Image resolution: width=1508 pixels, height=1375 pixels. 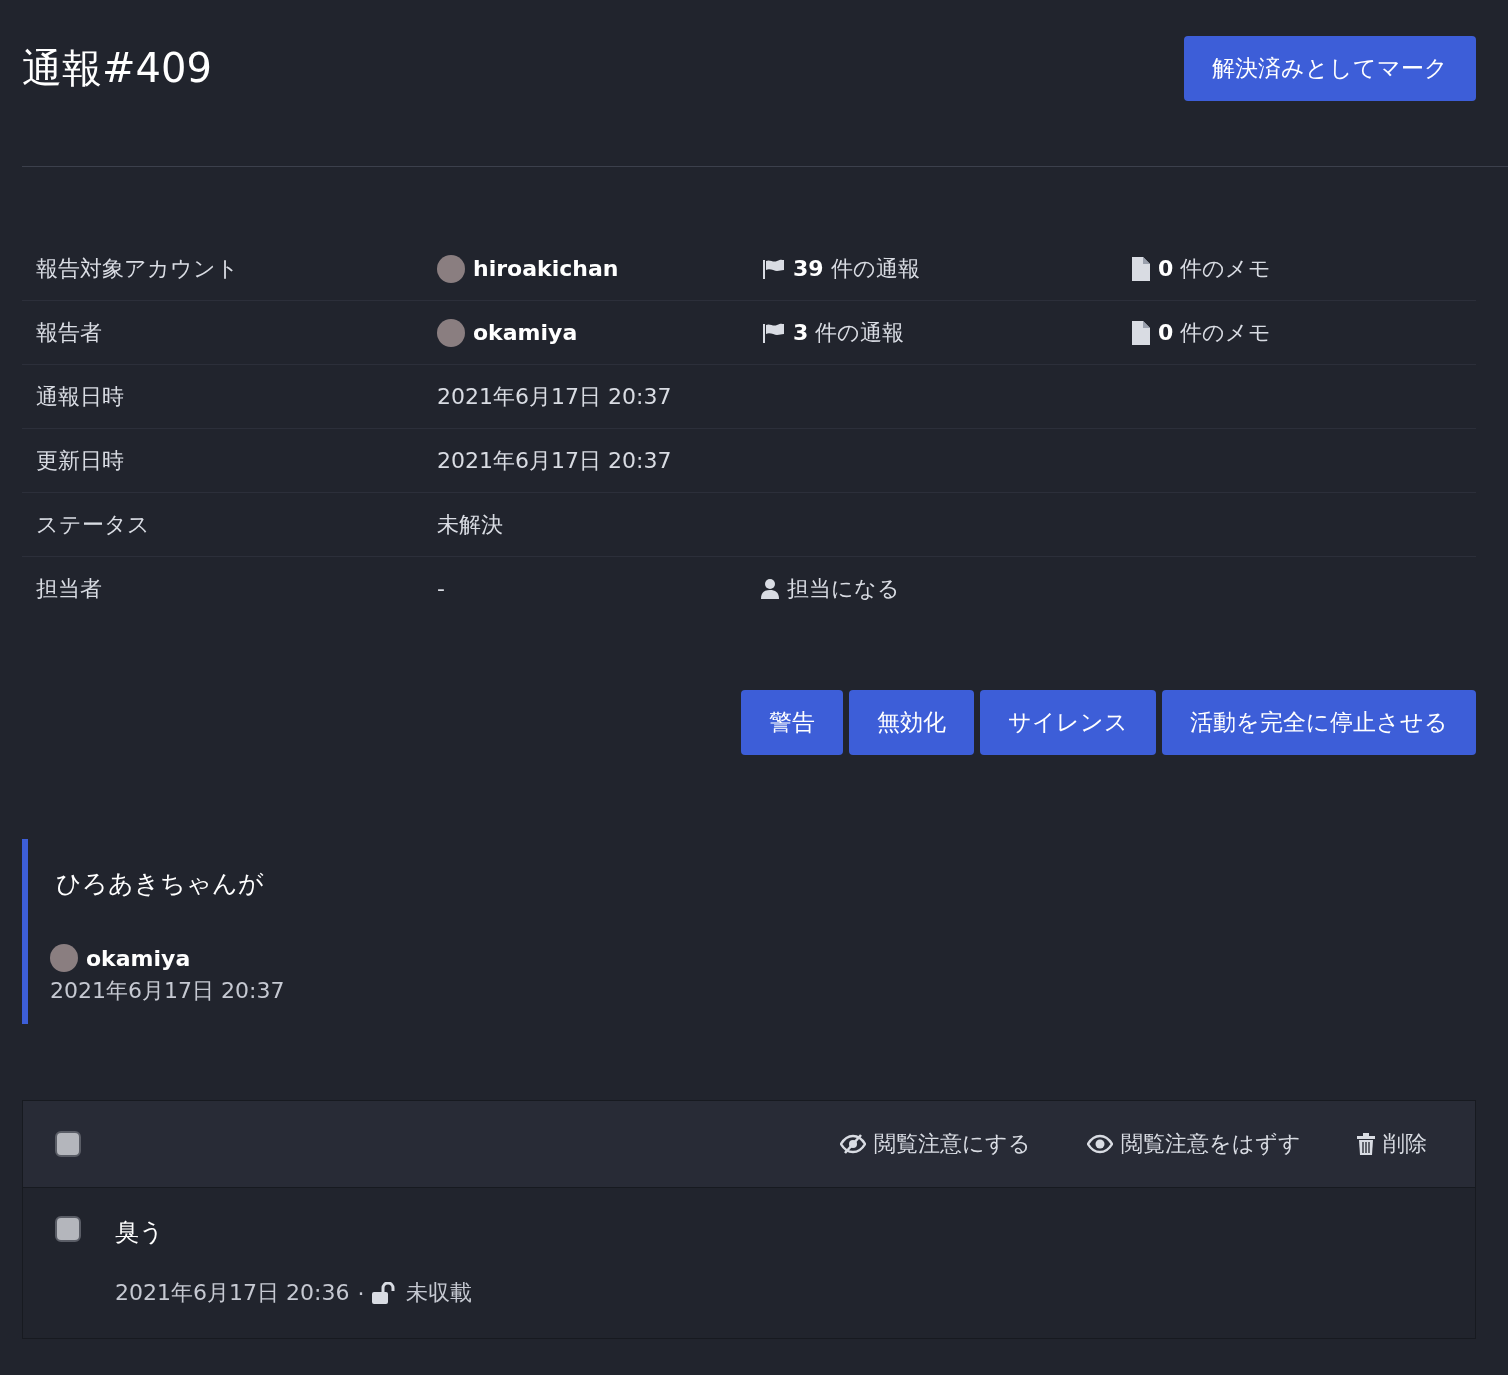 I want to click on username-link: okamiya, so click(x=599, y=332).